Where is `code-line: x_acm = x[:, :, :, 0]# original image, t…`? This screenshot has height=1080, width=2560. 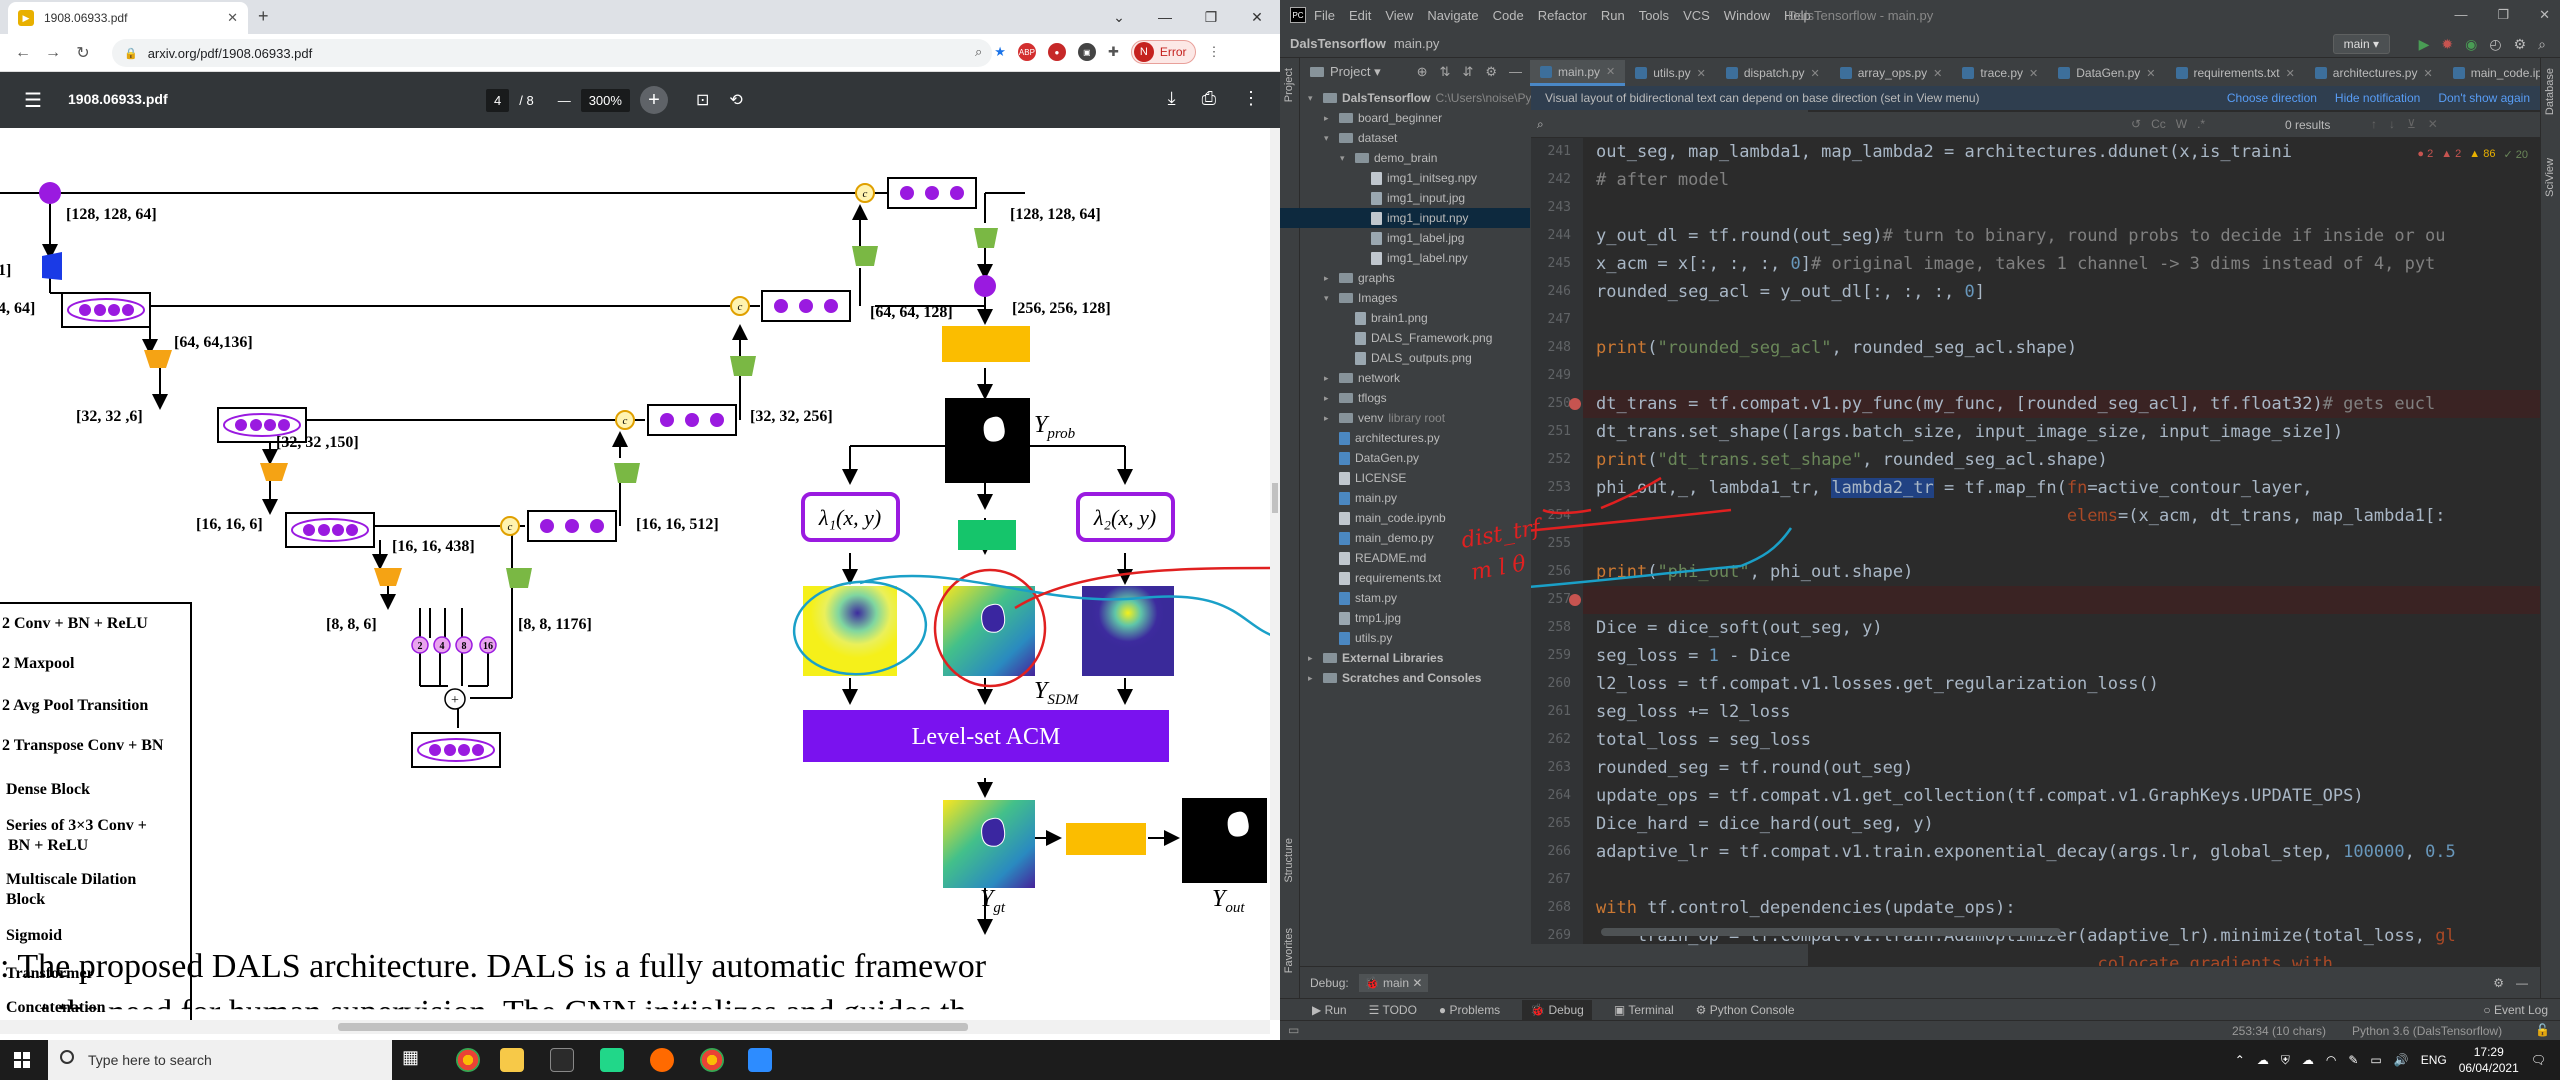
code-line: x_acm = x[:, :, :, 0]# original image, t… is located at coordinates (2015, 264).